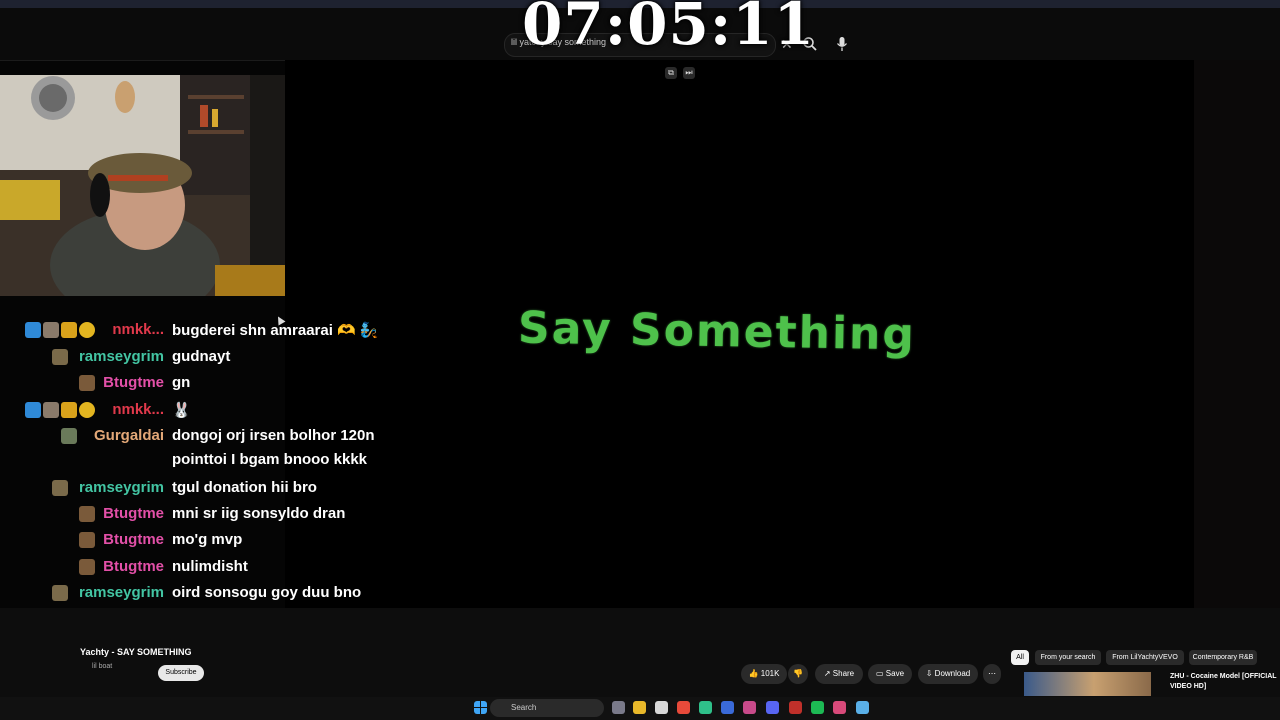  I want to click on share-label: Share, so click(843, 673).